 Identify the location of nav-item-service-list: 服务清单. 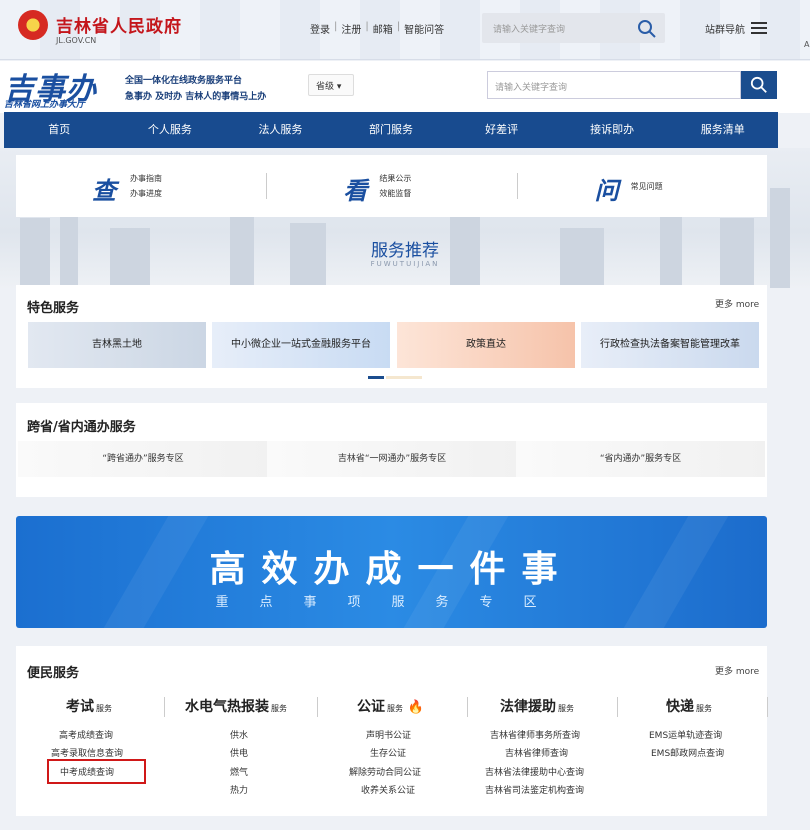
(722, 130).